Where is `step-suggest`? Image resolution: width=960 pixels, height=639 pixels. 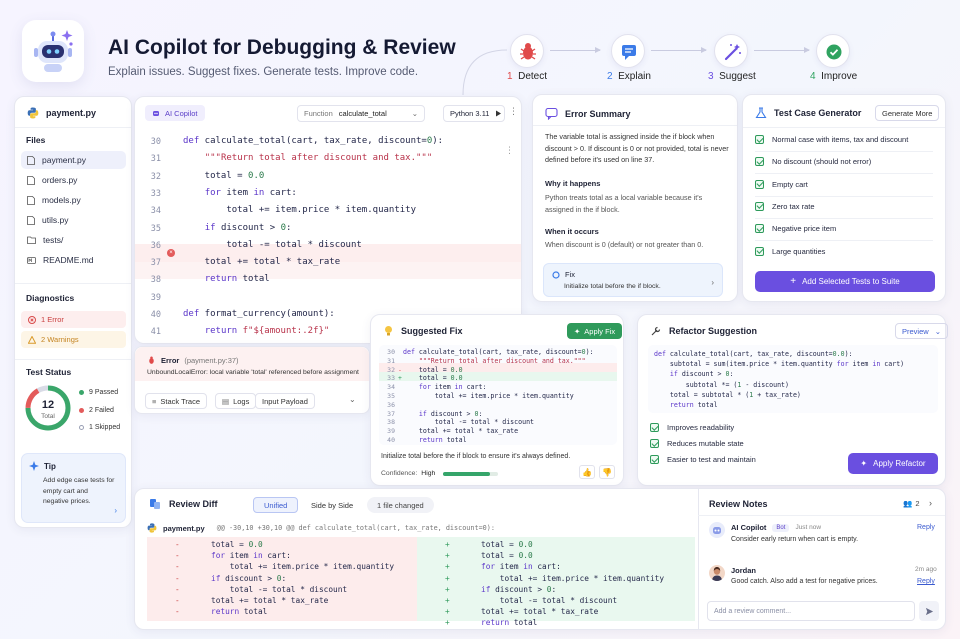
step-suggest is located at coordinates (731, 51).